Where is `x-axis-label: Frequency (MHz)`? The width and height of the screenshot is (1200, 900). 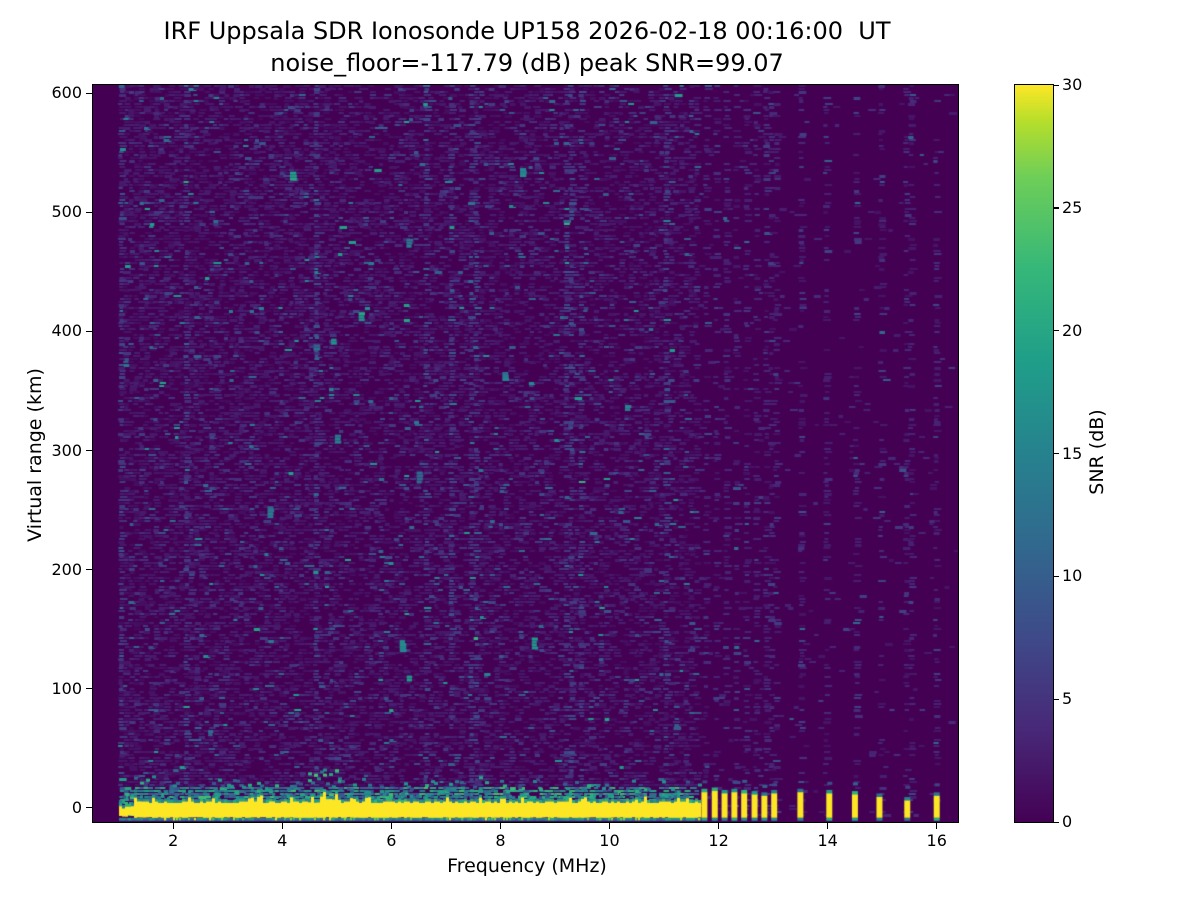
x-axis-label: Frequency (MHz) is located at coordinates (527, 866).